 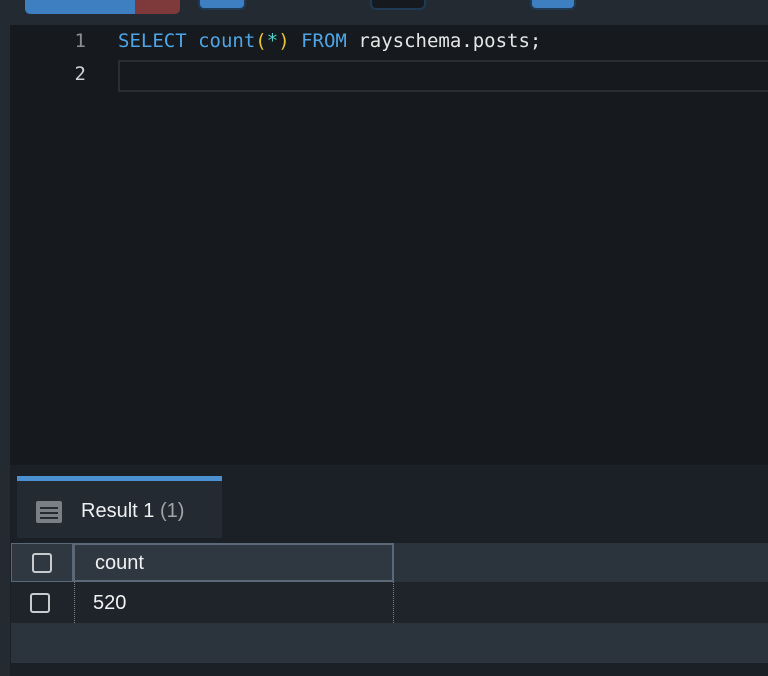 I want to click on stop-button, so click(x=157, y=7).